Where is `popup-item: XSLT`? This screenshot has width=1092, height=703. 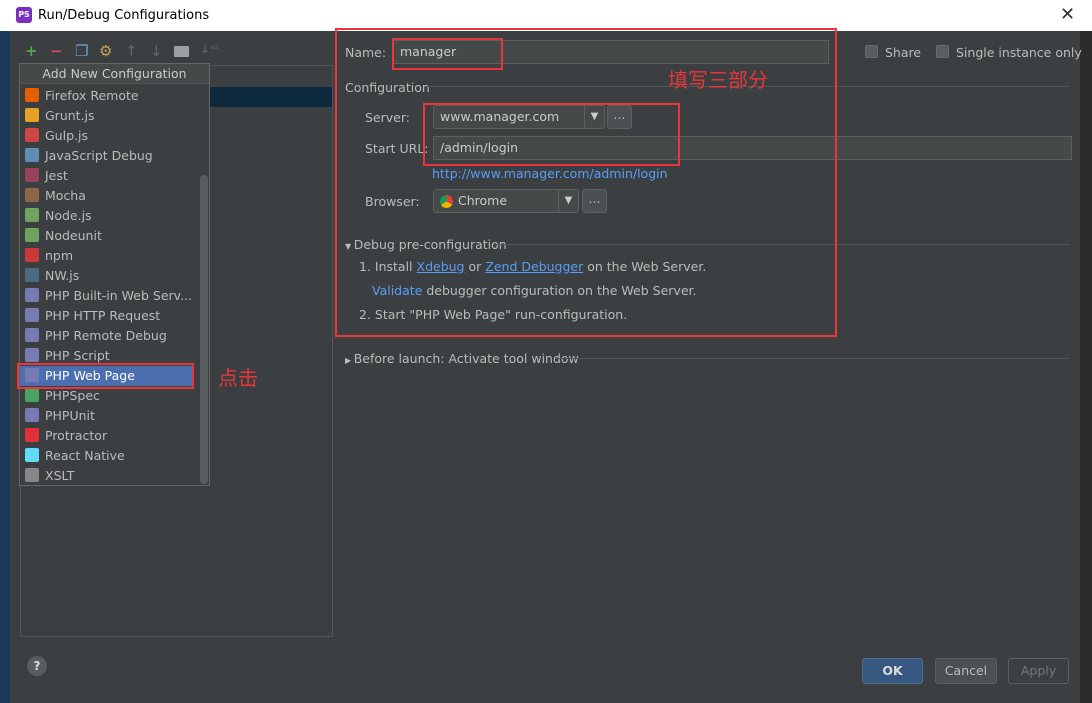 popup-item: XSLT is located at coordinates (115, 476).